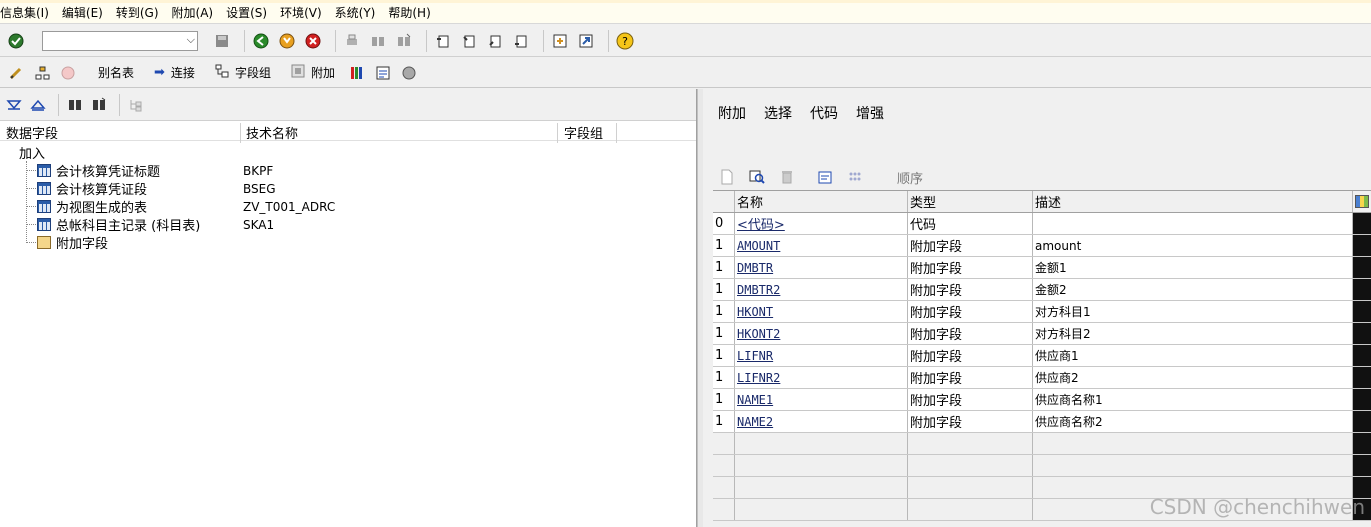 Image resolution: width=1371 pixels, height=527 pixels. What do you see at coordinates (758, 290) in the screenshot?
I see `row-name-link: DMBTR2` at bounding box center [758, 290].